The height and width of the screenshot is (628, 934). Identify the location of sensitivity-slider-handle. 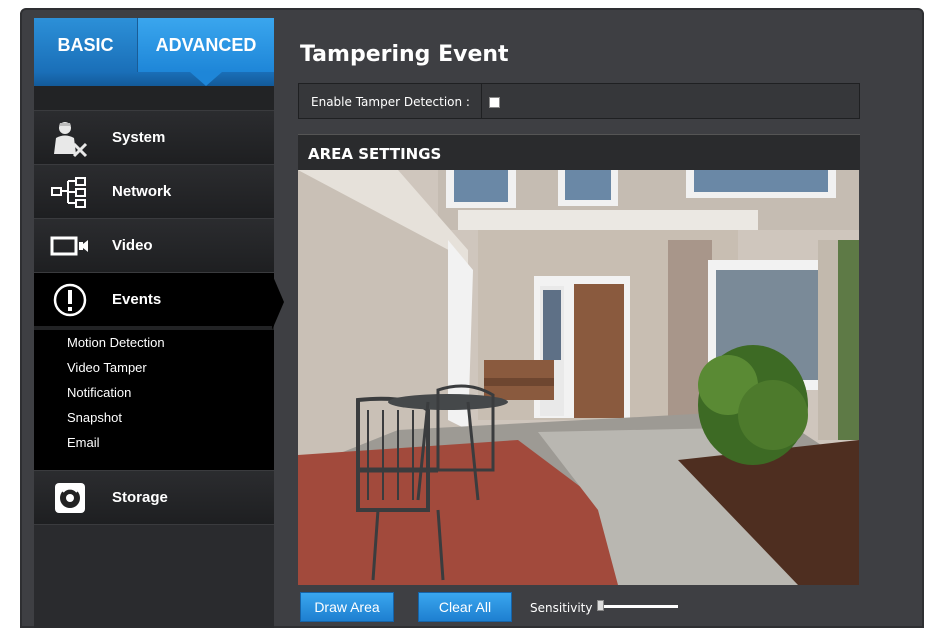
(600, 605).